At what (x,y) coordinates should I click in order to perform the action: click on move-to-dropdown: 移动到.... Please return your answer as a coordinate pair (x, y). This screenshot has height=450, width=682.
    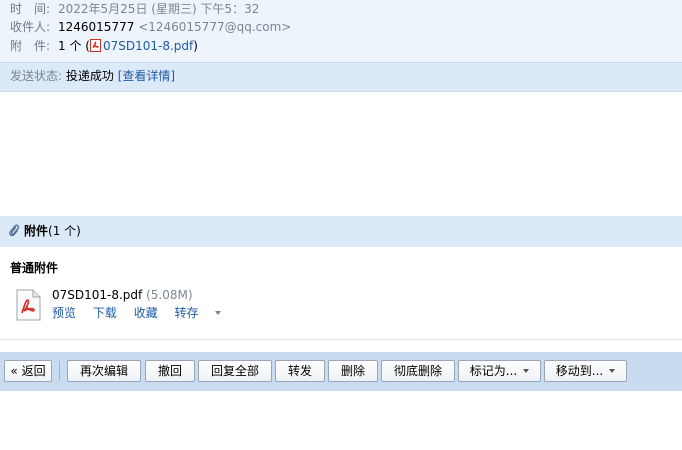
    Looking at the image, I should click on (585, 371).